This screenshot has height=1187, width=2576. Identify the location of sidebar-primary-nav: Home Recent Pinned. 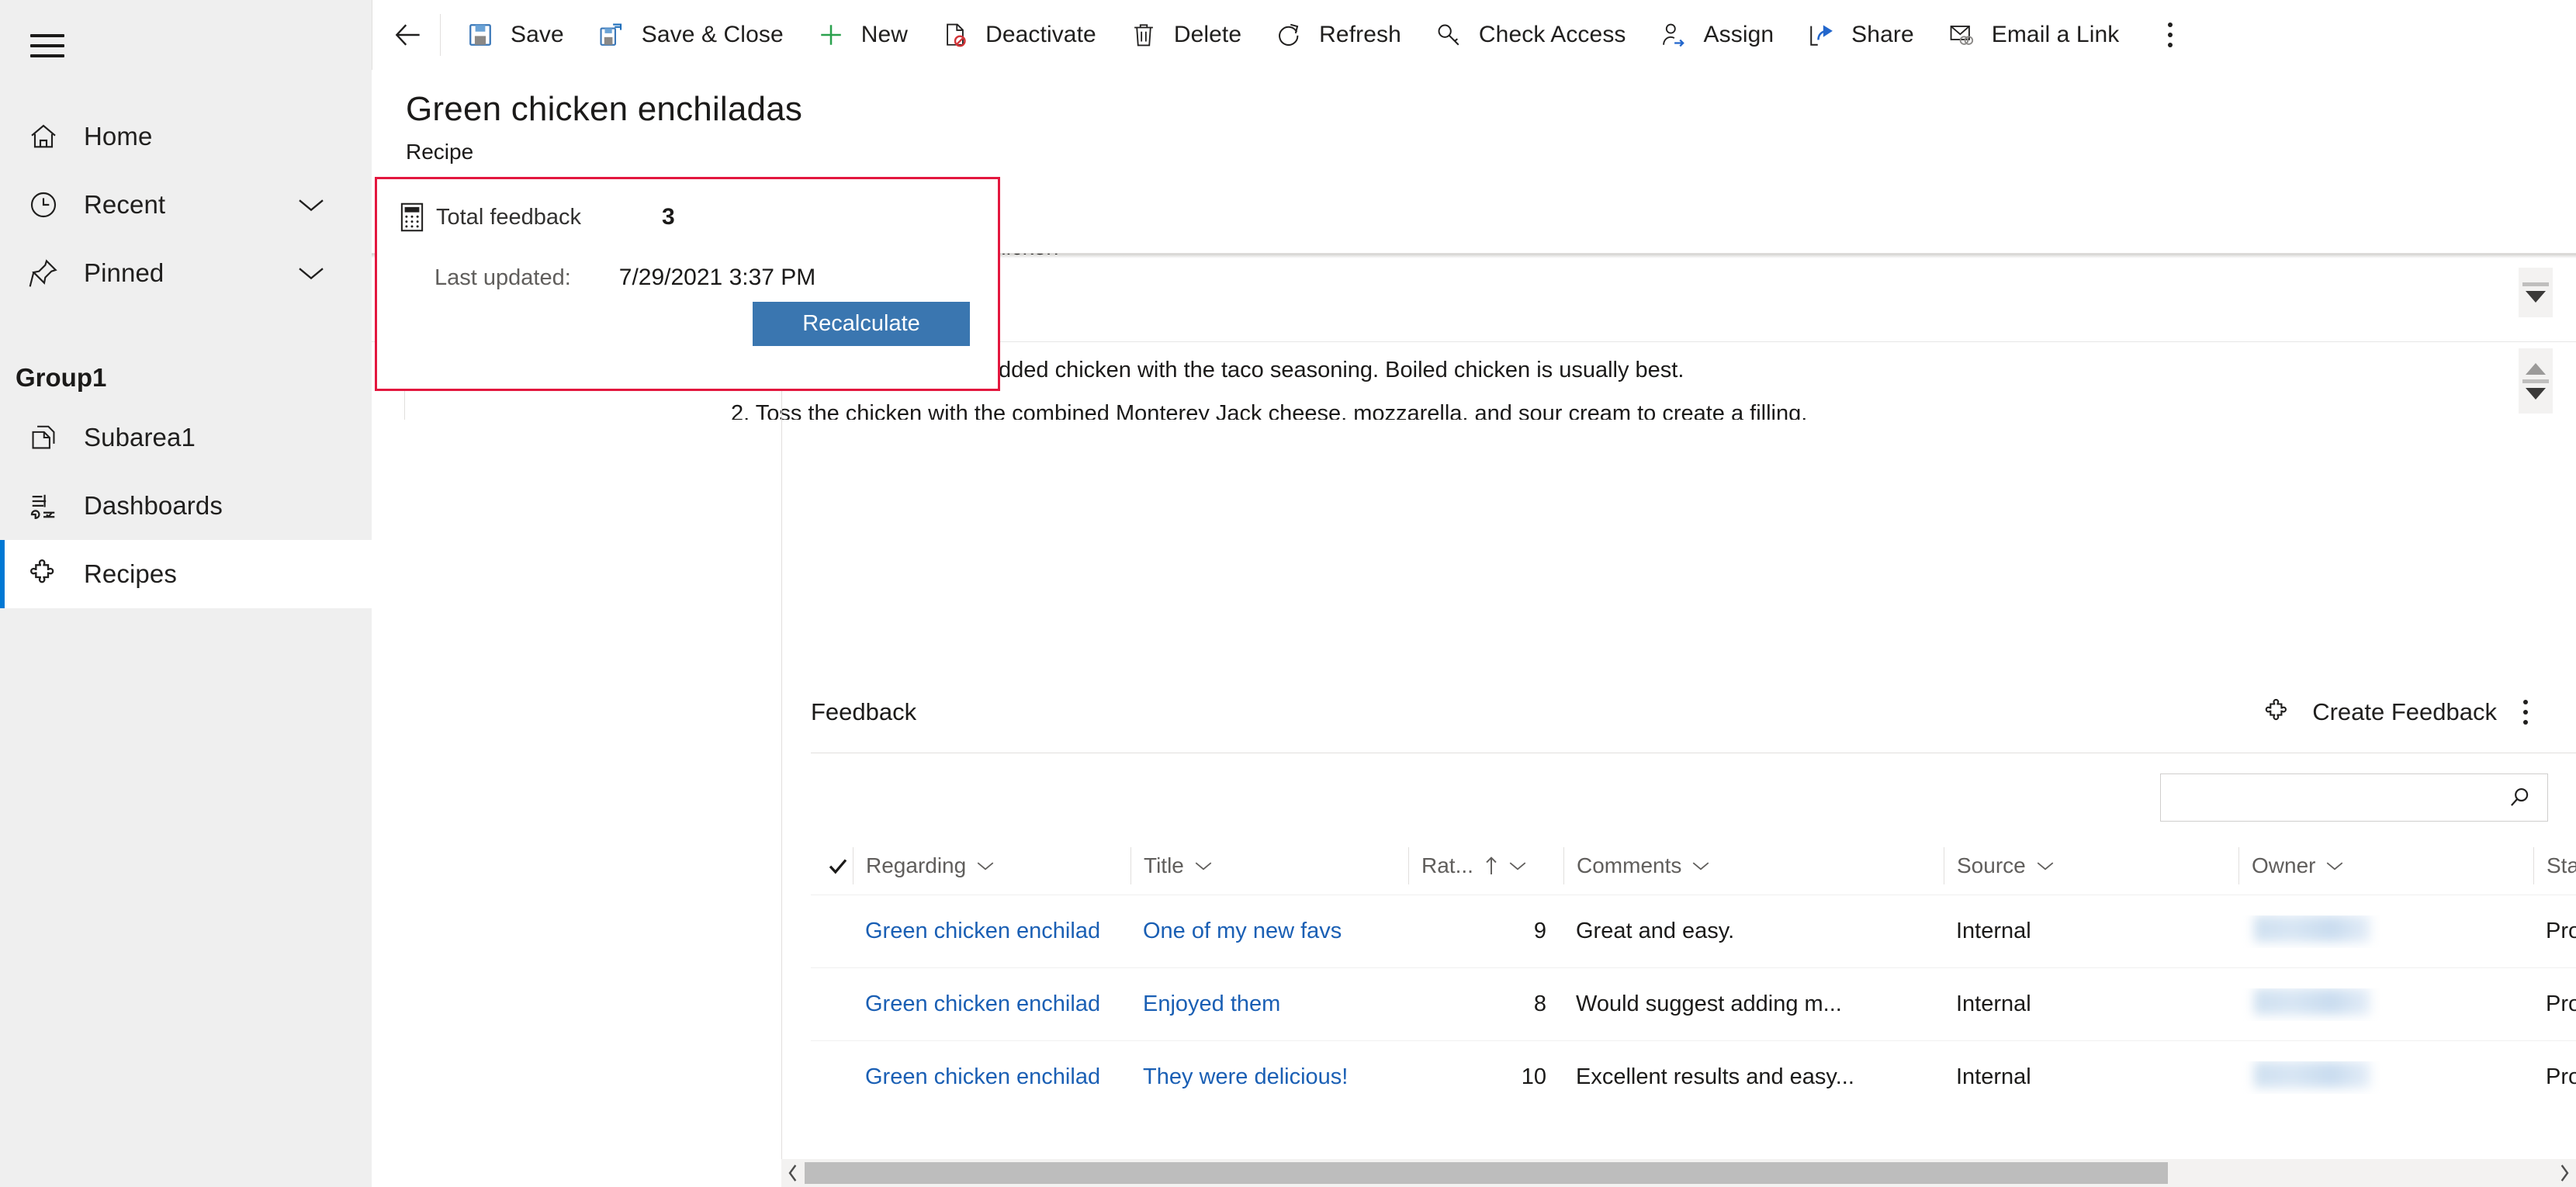
(186, 204).